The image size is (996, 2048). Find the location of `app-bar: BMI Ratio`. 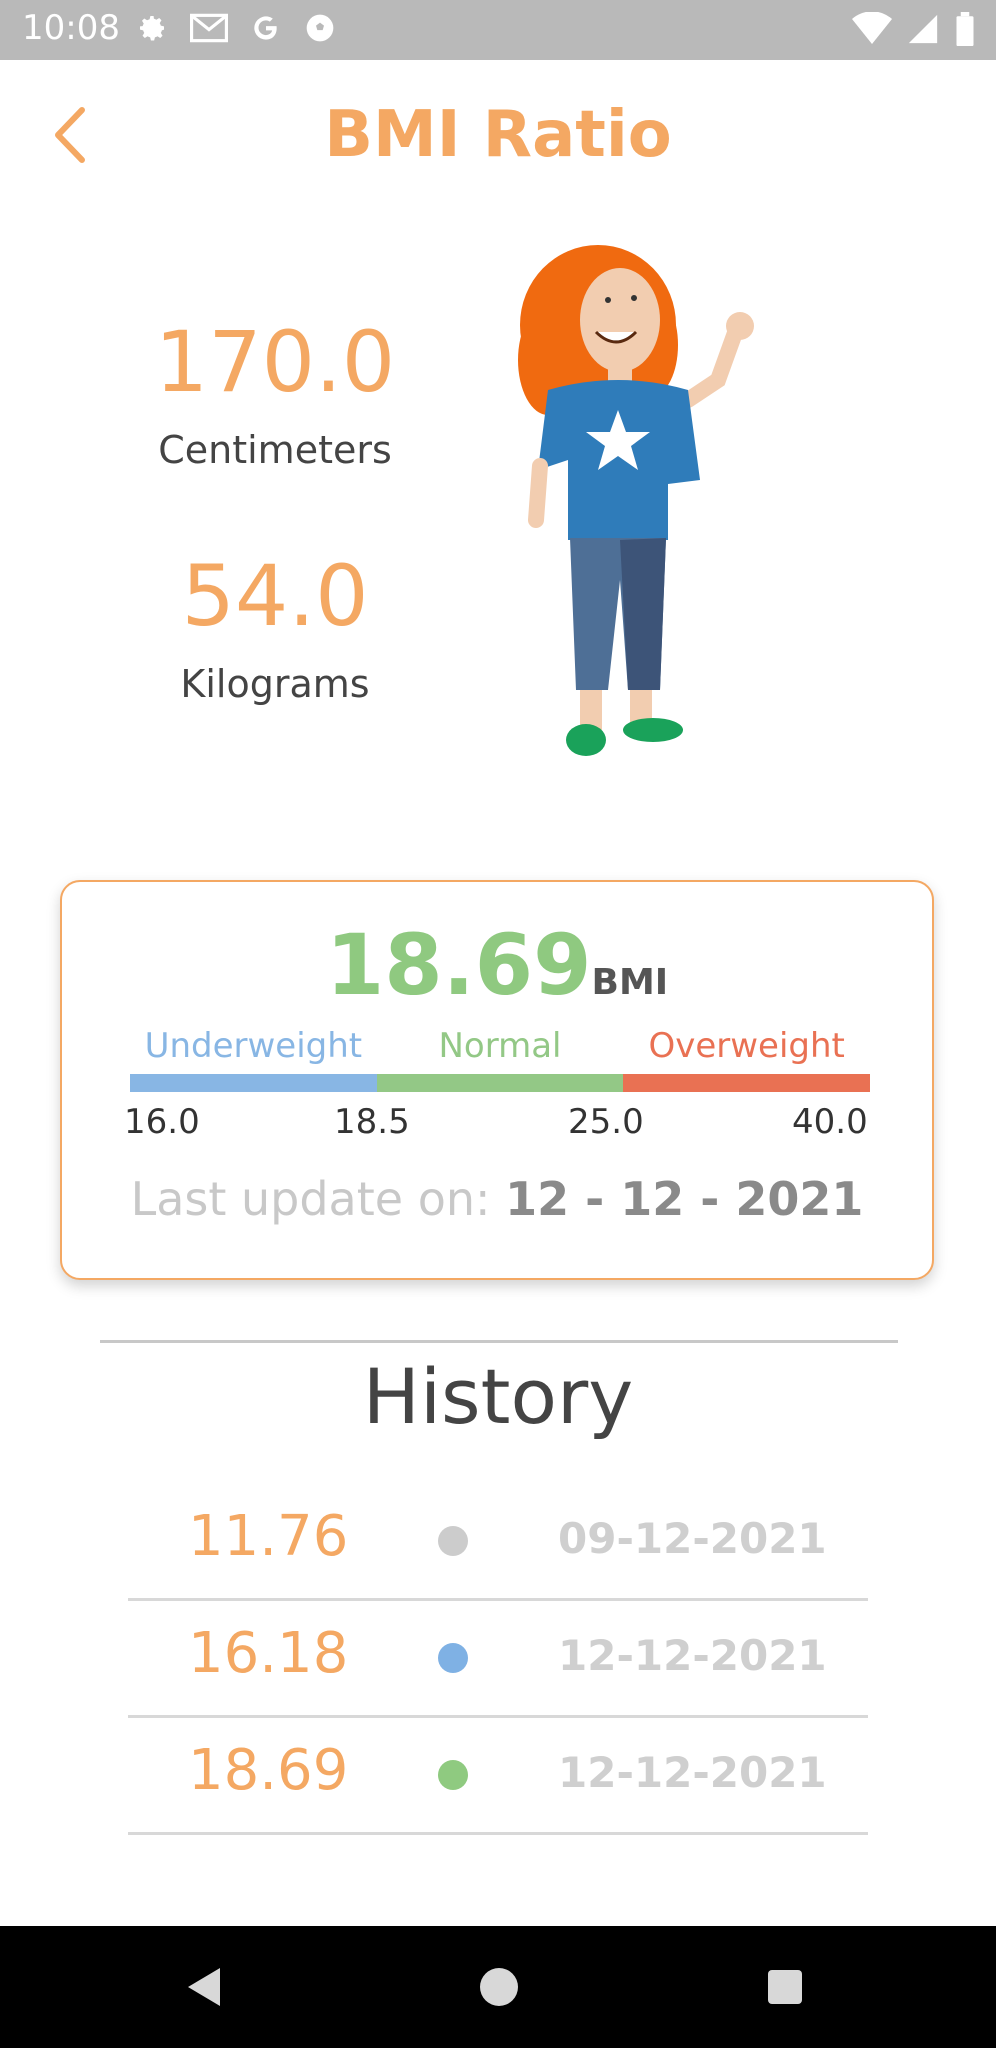

app-bar: BMI Ratio is located at coordinates (498, 135).